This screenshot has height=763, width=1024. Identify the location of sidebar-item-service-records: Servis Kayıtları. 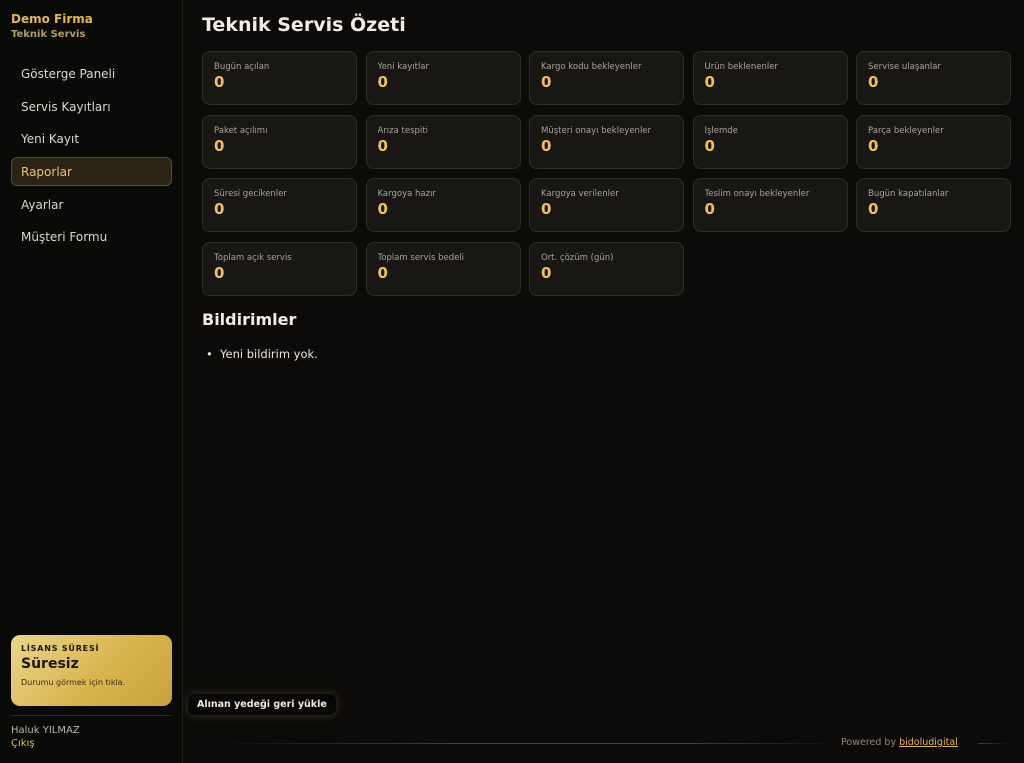
(91, 106).